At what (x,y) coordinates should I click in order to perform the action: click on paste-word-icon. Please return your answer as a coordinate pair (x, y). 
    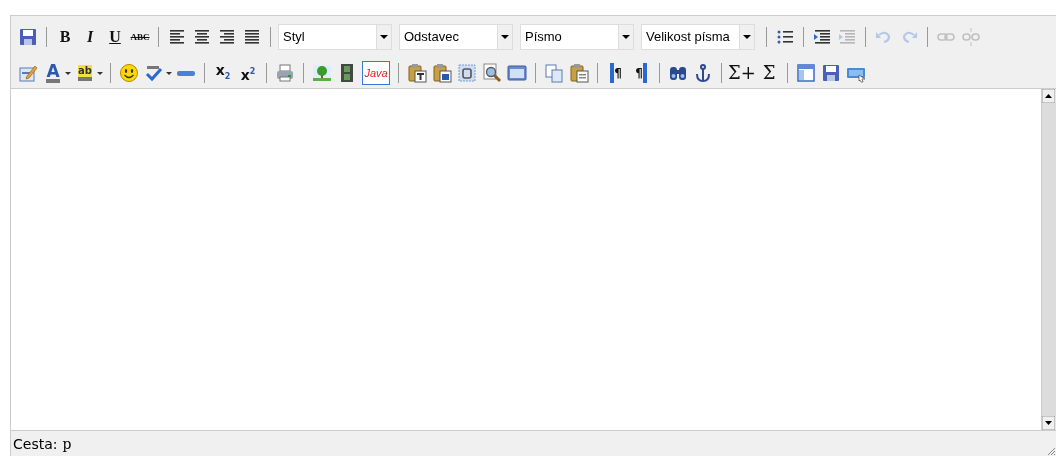
    Looking at the image, I should click on (442, 73).